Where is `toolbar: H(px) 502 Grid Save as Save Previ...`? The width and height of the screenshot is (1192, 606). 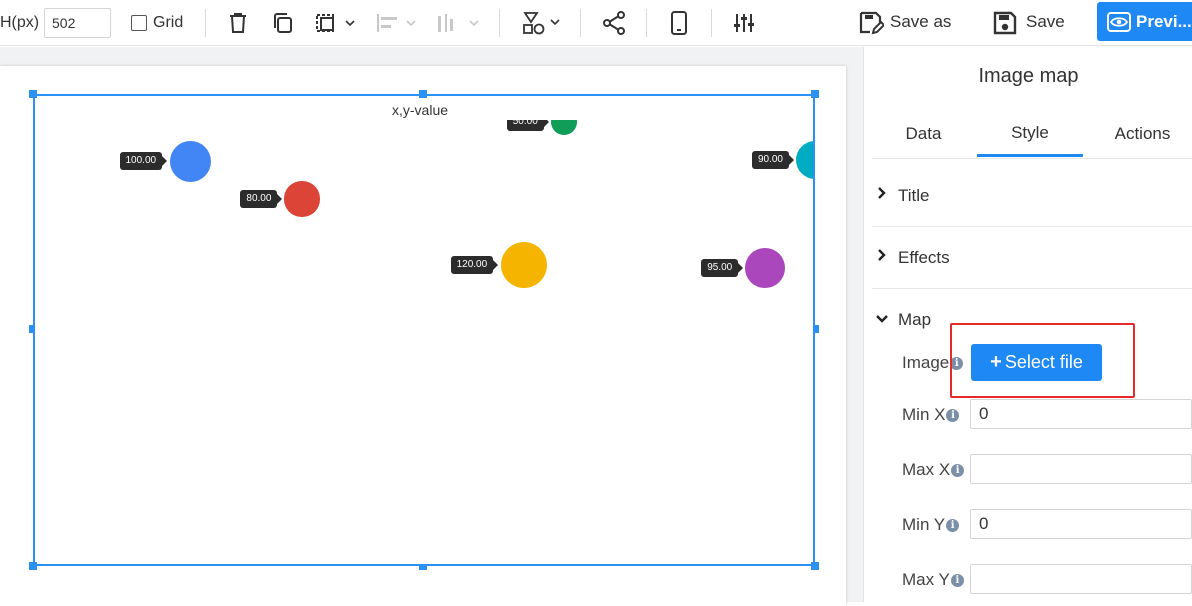
toolbar: H(px) 502 Grid Save as Save Previ... is located at coordinates (596, 23).